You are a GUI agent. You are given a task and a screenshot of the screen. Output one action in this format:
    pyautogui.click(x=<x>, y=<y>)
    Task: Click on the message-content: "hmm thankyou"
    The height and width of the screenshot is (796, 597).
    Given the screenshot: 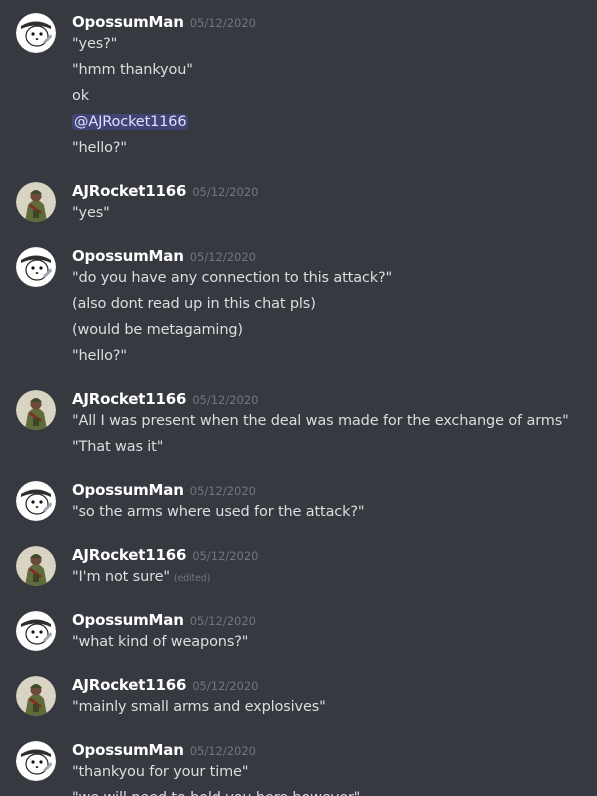 What is the action you would take?
    pyautogui.click(x=132, y=70)
    